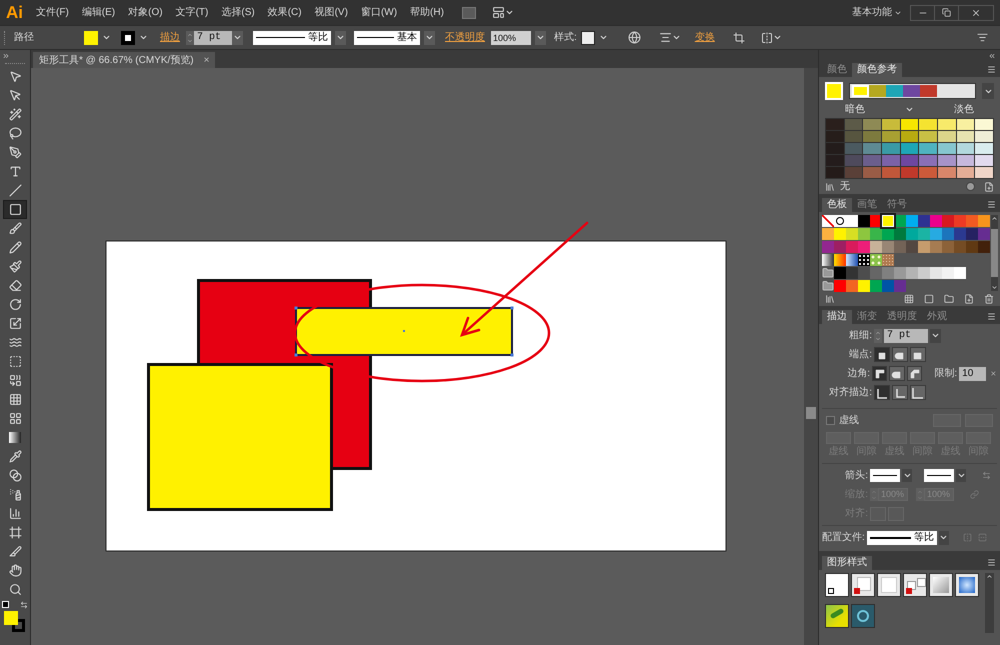 Image resolution: width=1000 pixels, height=645 pixels. I want to click on panel-tab: 渐变, so click(867, 317).